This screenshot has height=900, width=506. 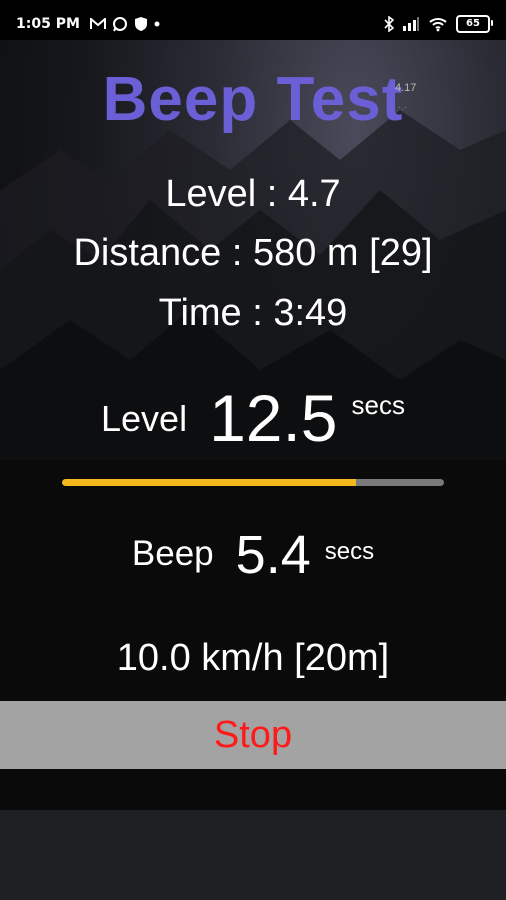 I want to click on speed-label: 10.0 km/h [20m], so click(x=253, y=658).